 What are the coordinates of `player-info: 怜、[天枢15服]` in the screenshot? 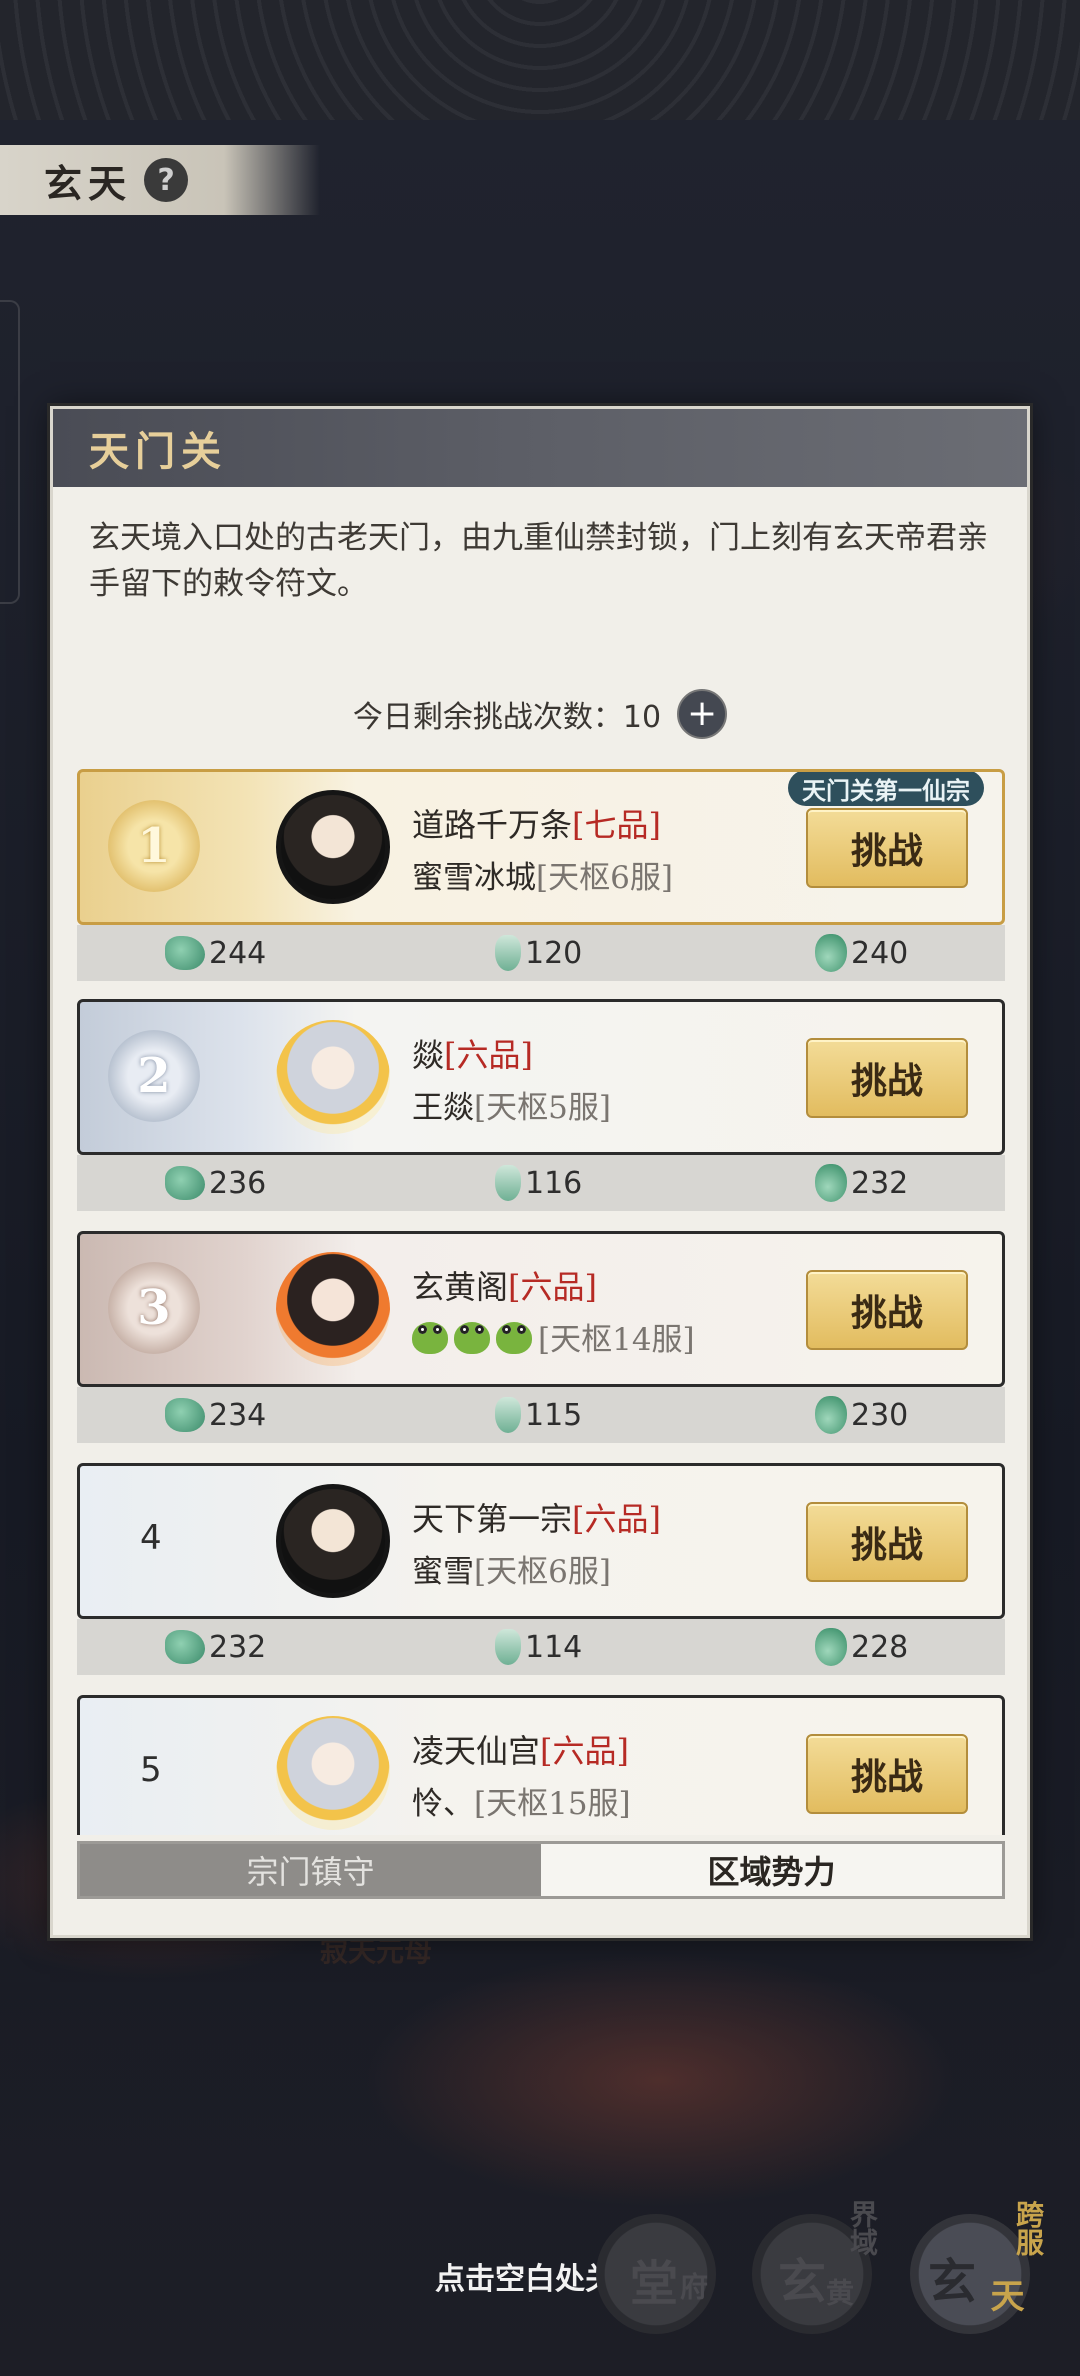 It's located at (521, 1800).